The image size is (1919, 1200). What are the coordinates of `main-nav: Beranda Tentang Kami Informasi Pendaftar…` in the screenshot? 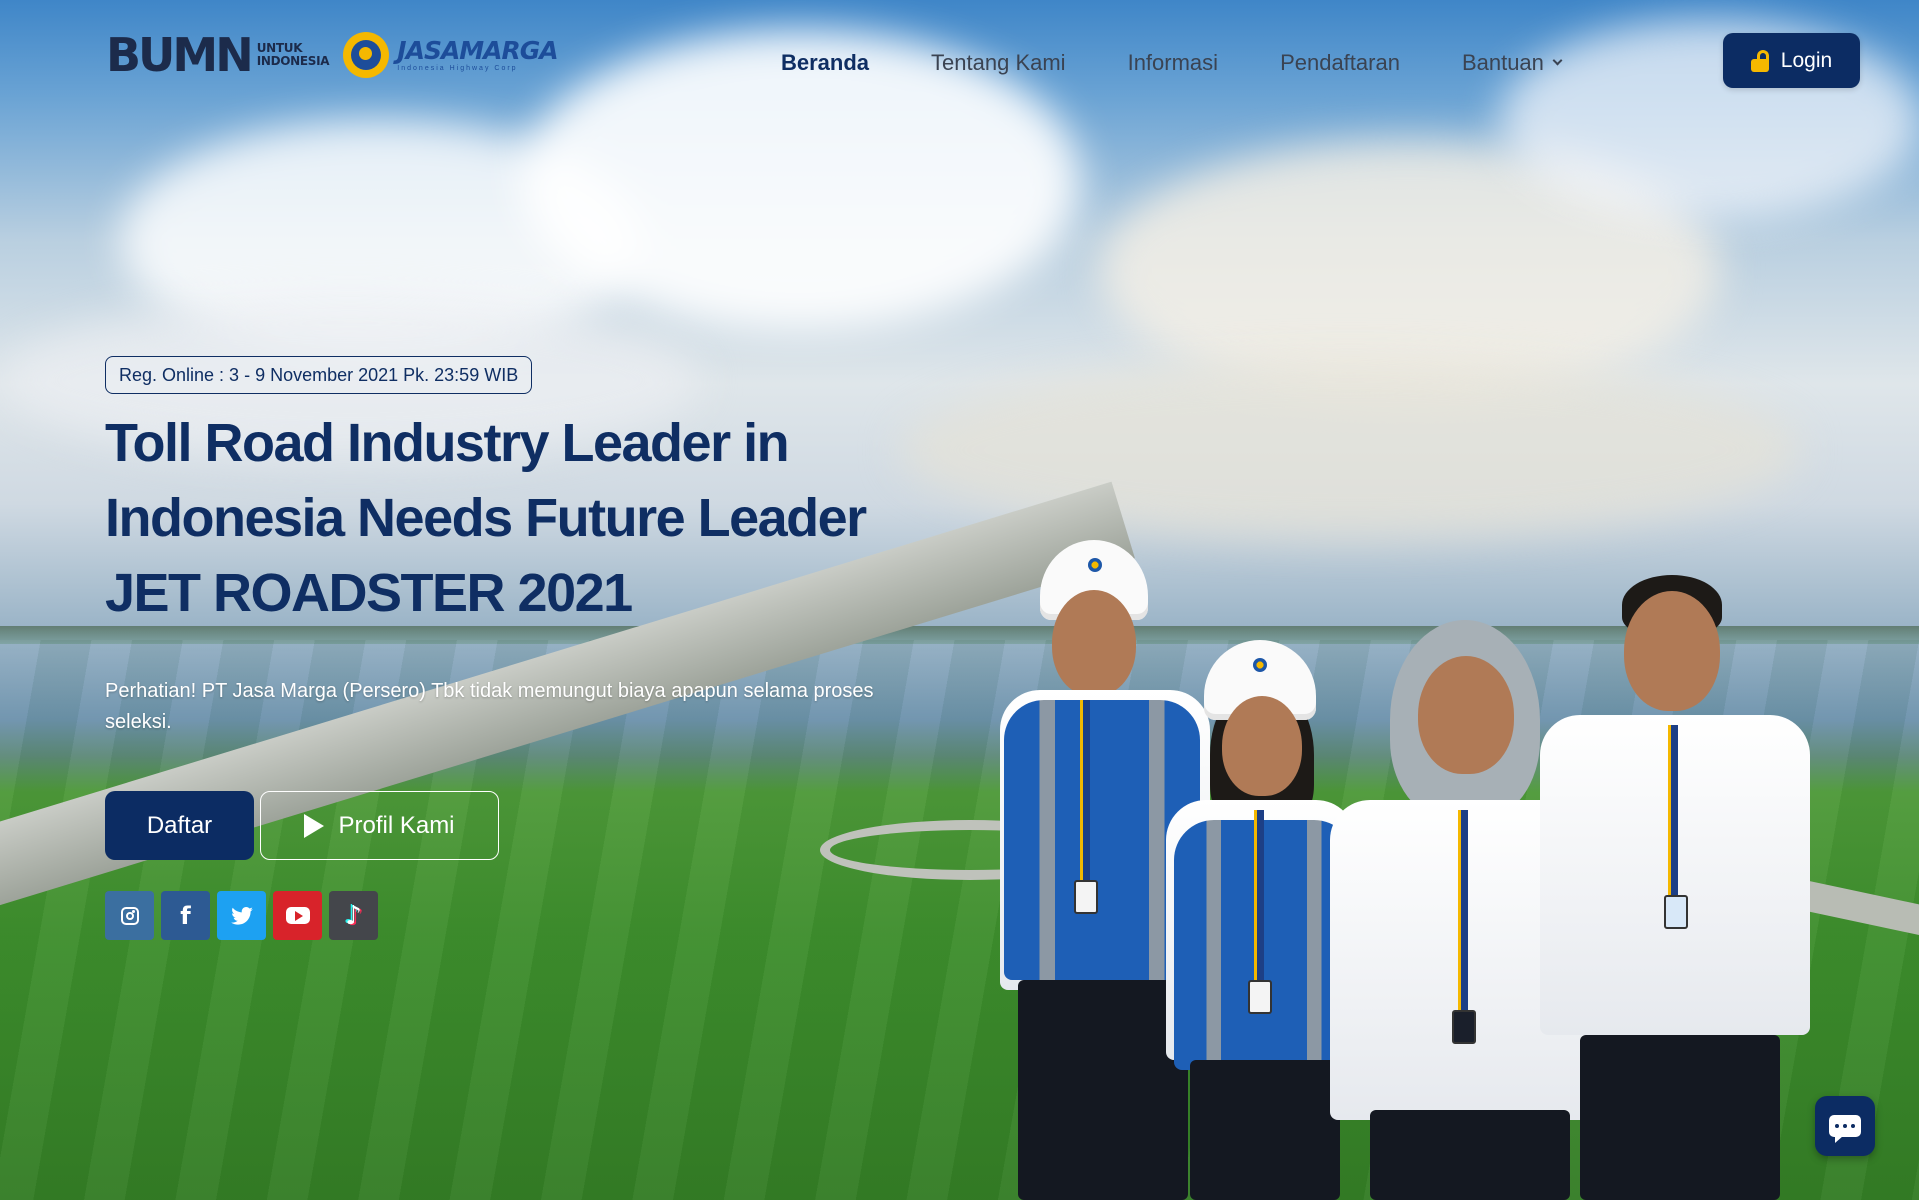 It's located at (1172, 63).